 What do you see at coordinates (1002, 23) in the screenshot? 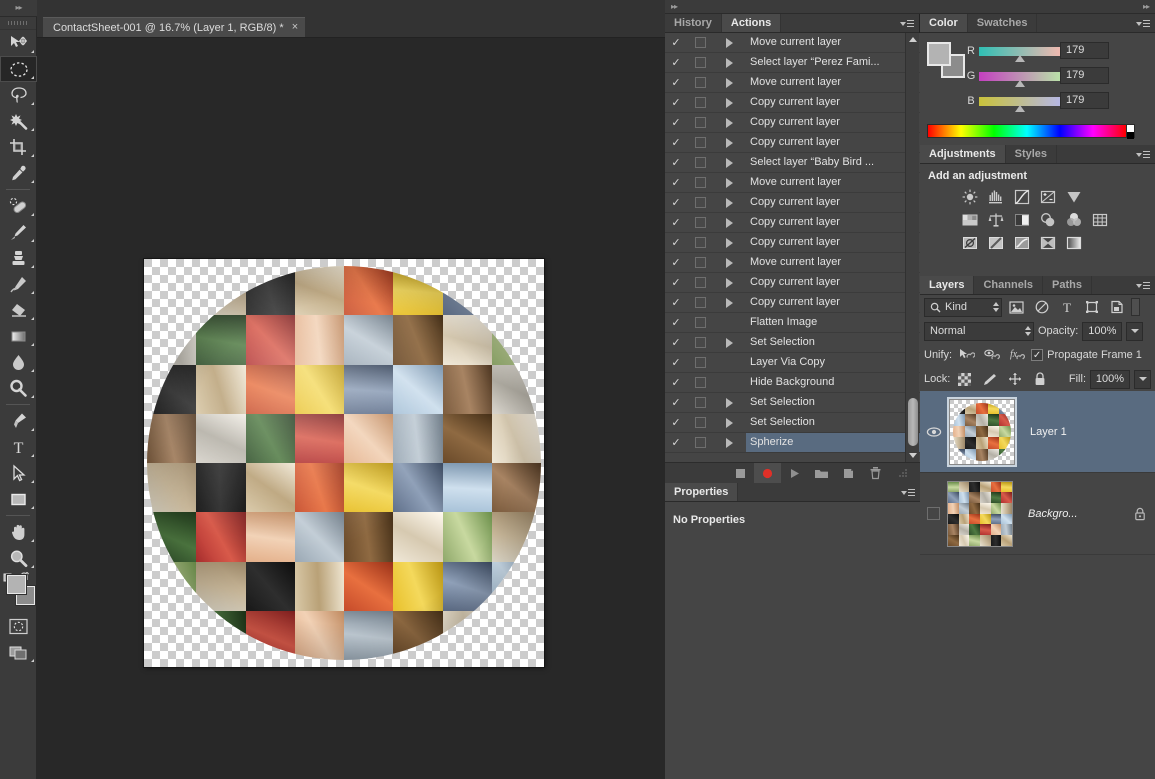
I see `tab-swatches: Swatches` at bounding box center [1002, 23].